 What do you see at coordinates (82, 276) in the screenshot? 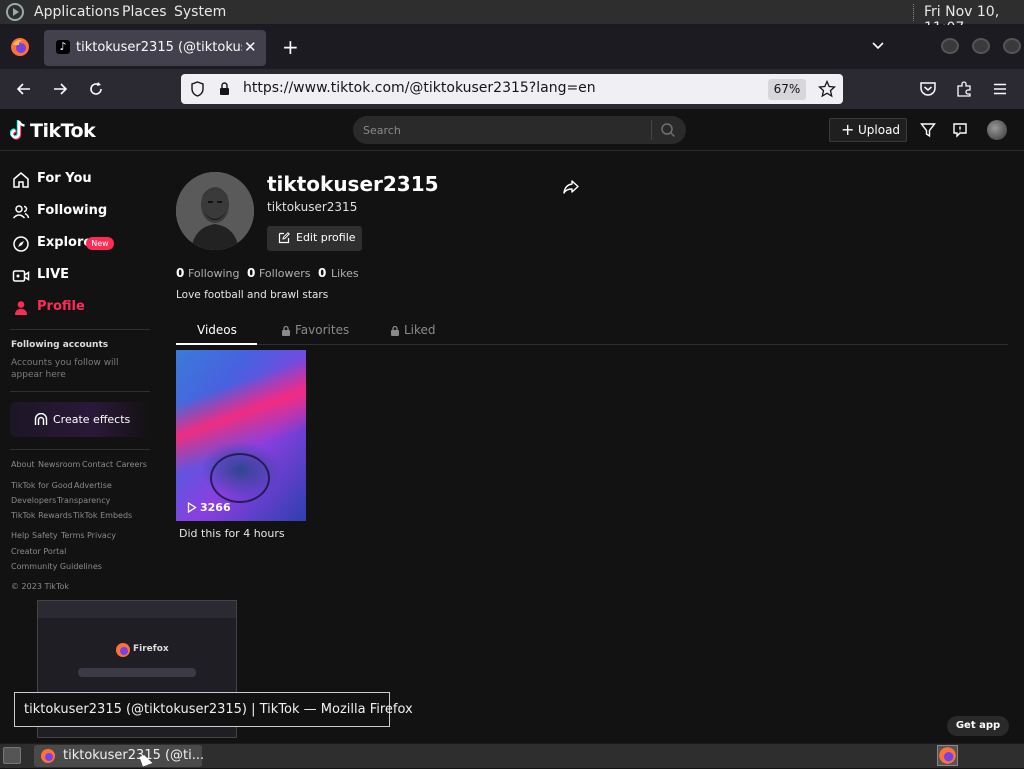
I see `sidebar-item-live: LIVE` at bounding box center [82, 276].